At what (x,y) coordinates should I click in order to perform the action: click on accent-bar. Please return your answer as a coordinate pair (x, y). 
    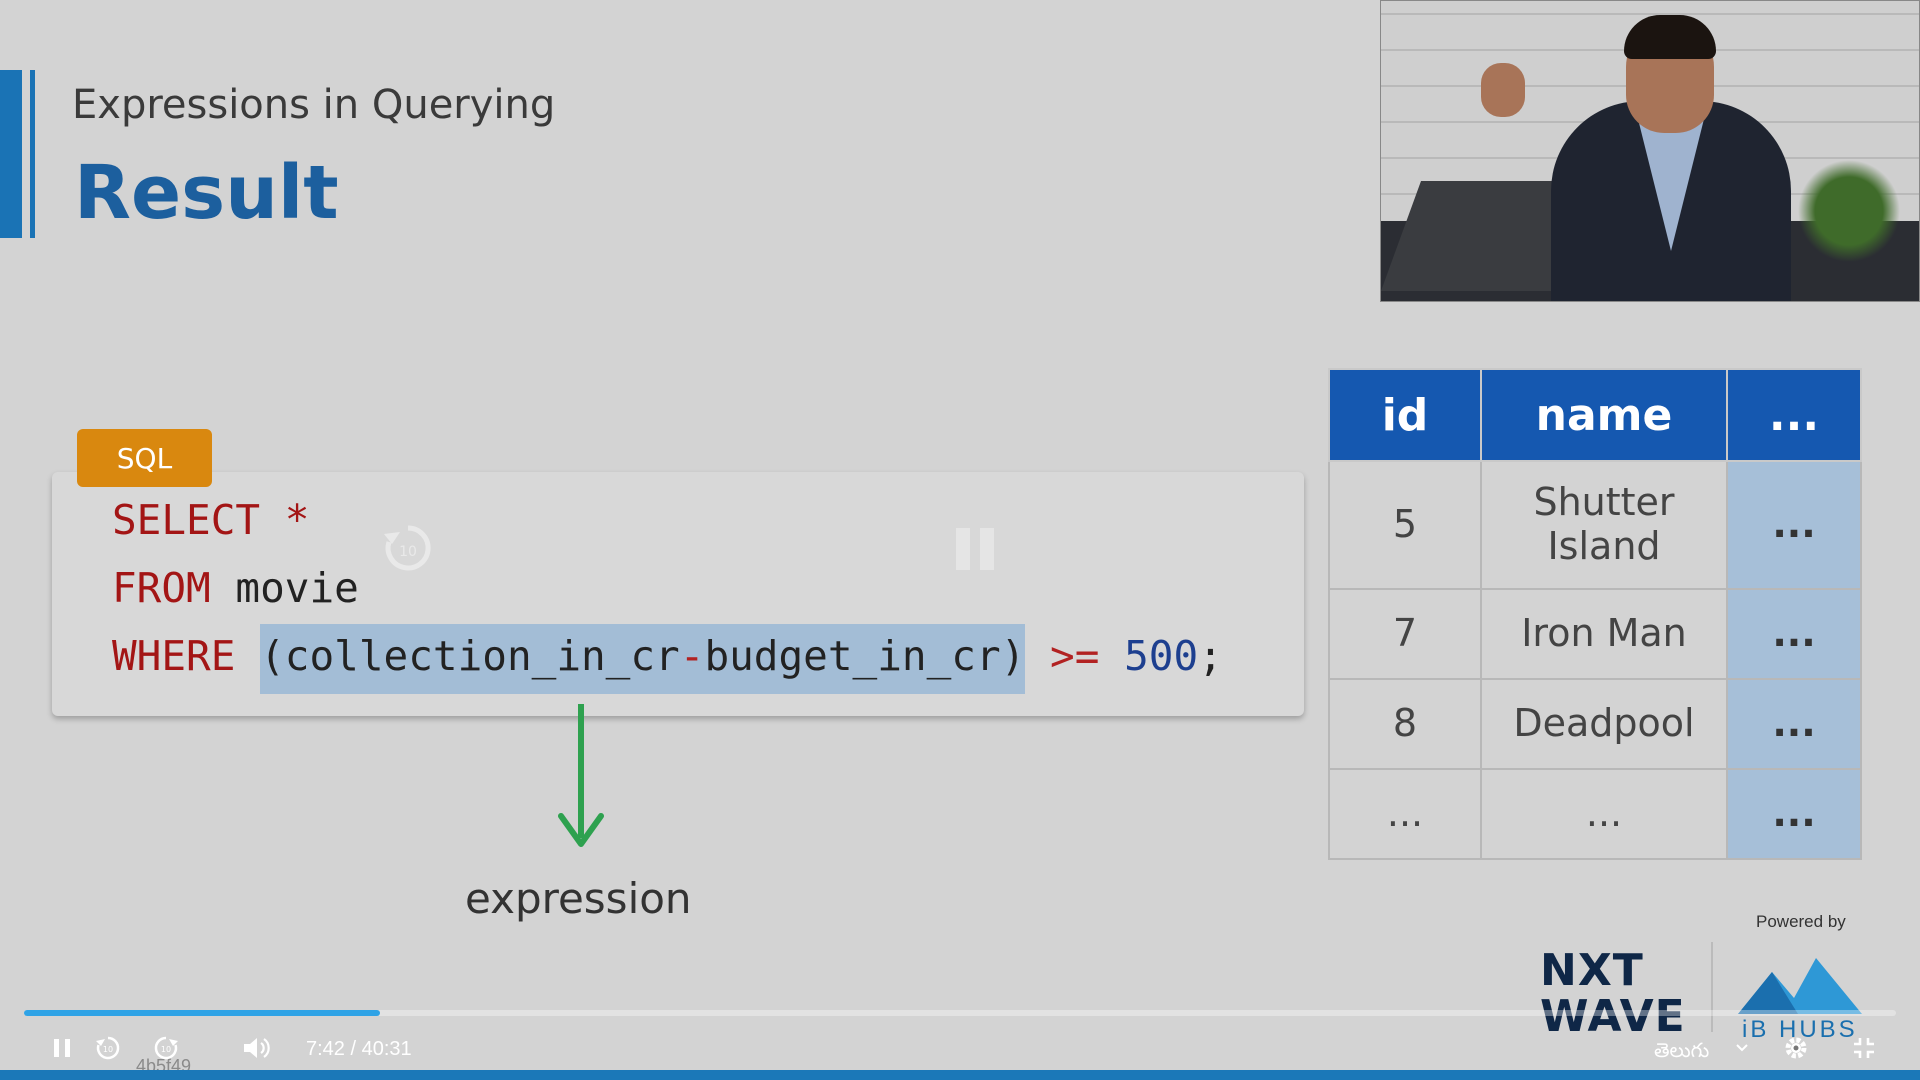
    Looking at the image, I should click on (11, 154).